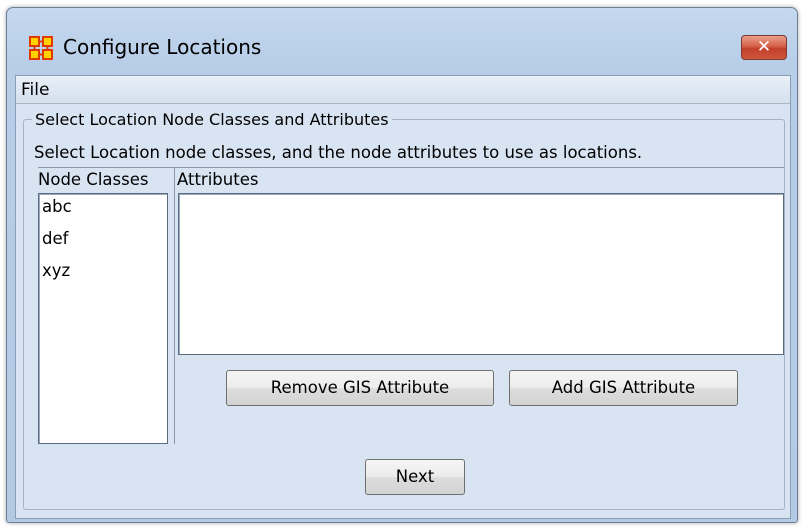 The width and height of the screenshot is (803, 529). What do you see at coordinates (35, 90) in the screenshot?
I see `menu-file: File` at bounding box center [35, 90].